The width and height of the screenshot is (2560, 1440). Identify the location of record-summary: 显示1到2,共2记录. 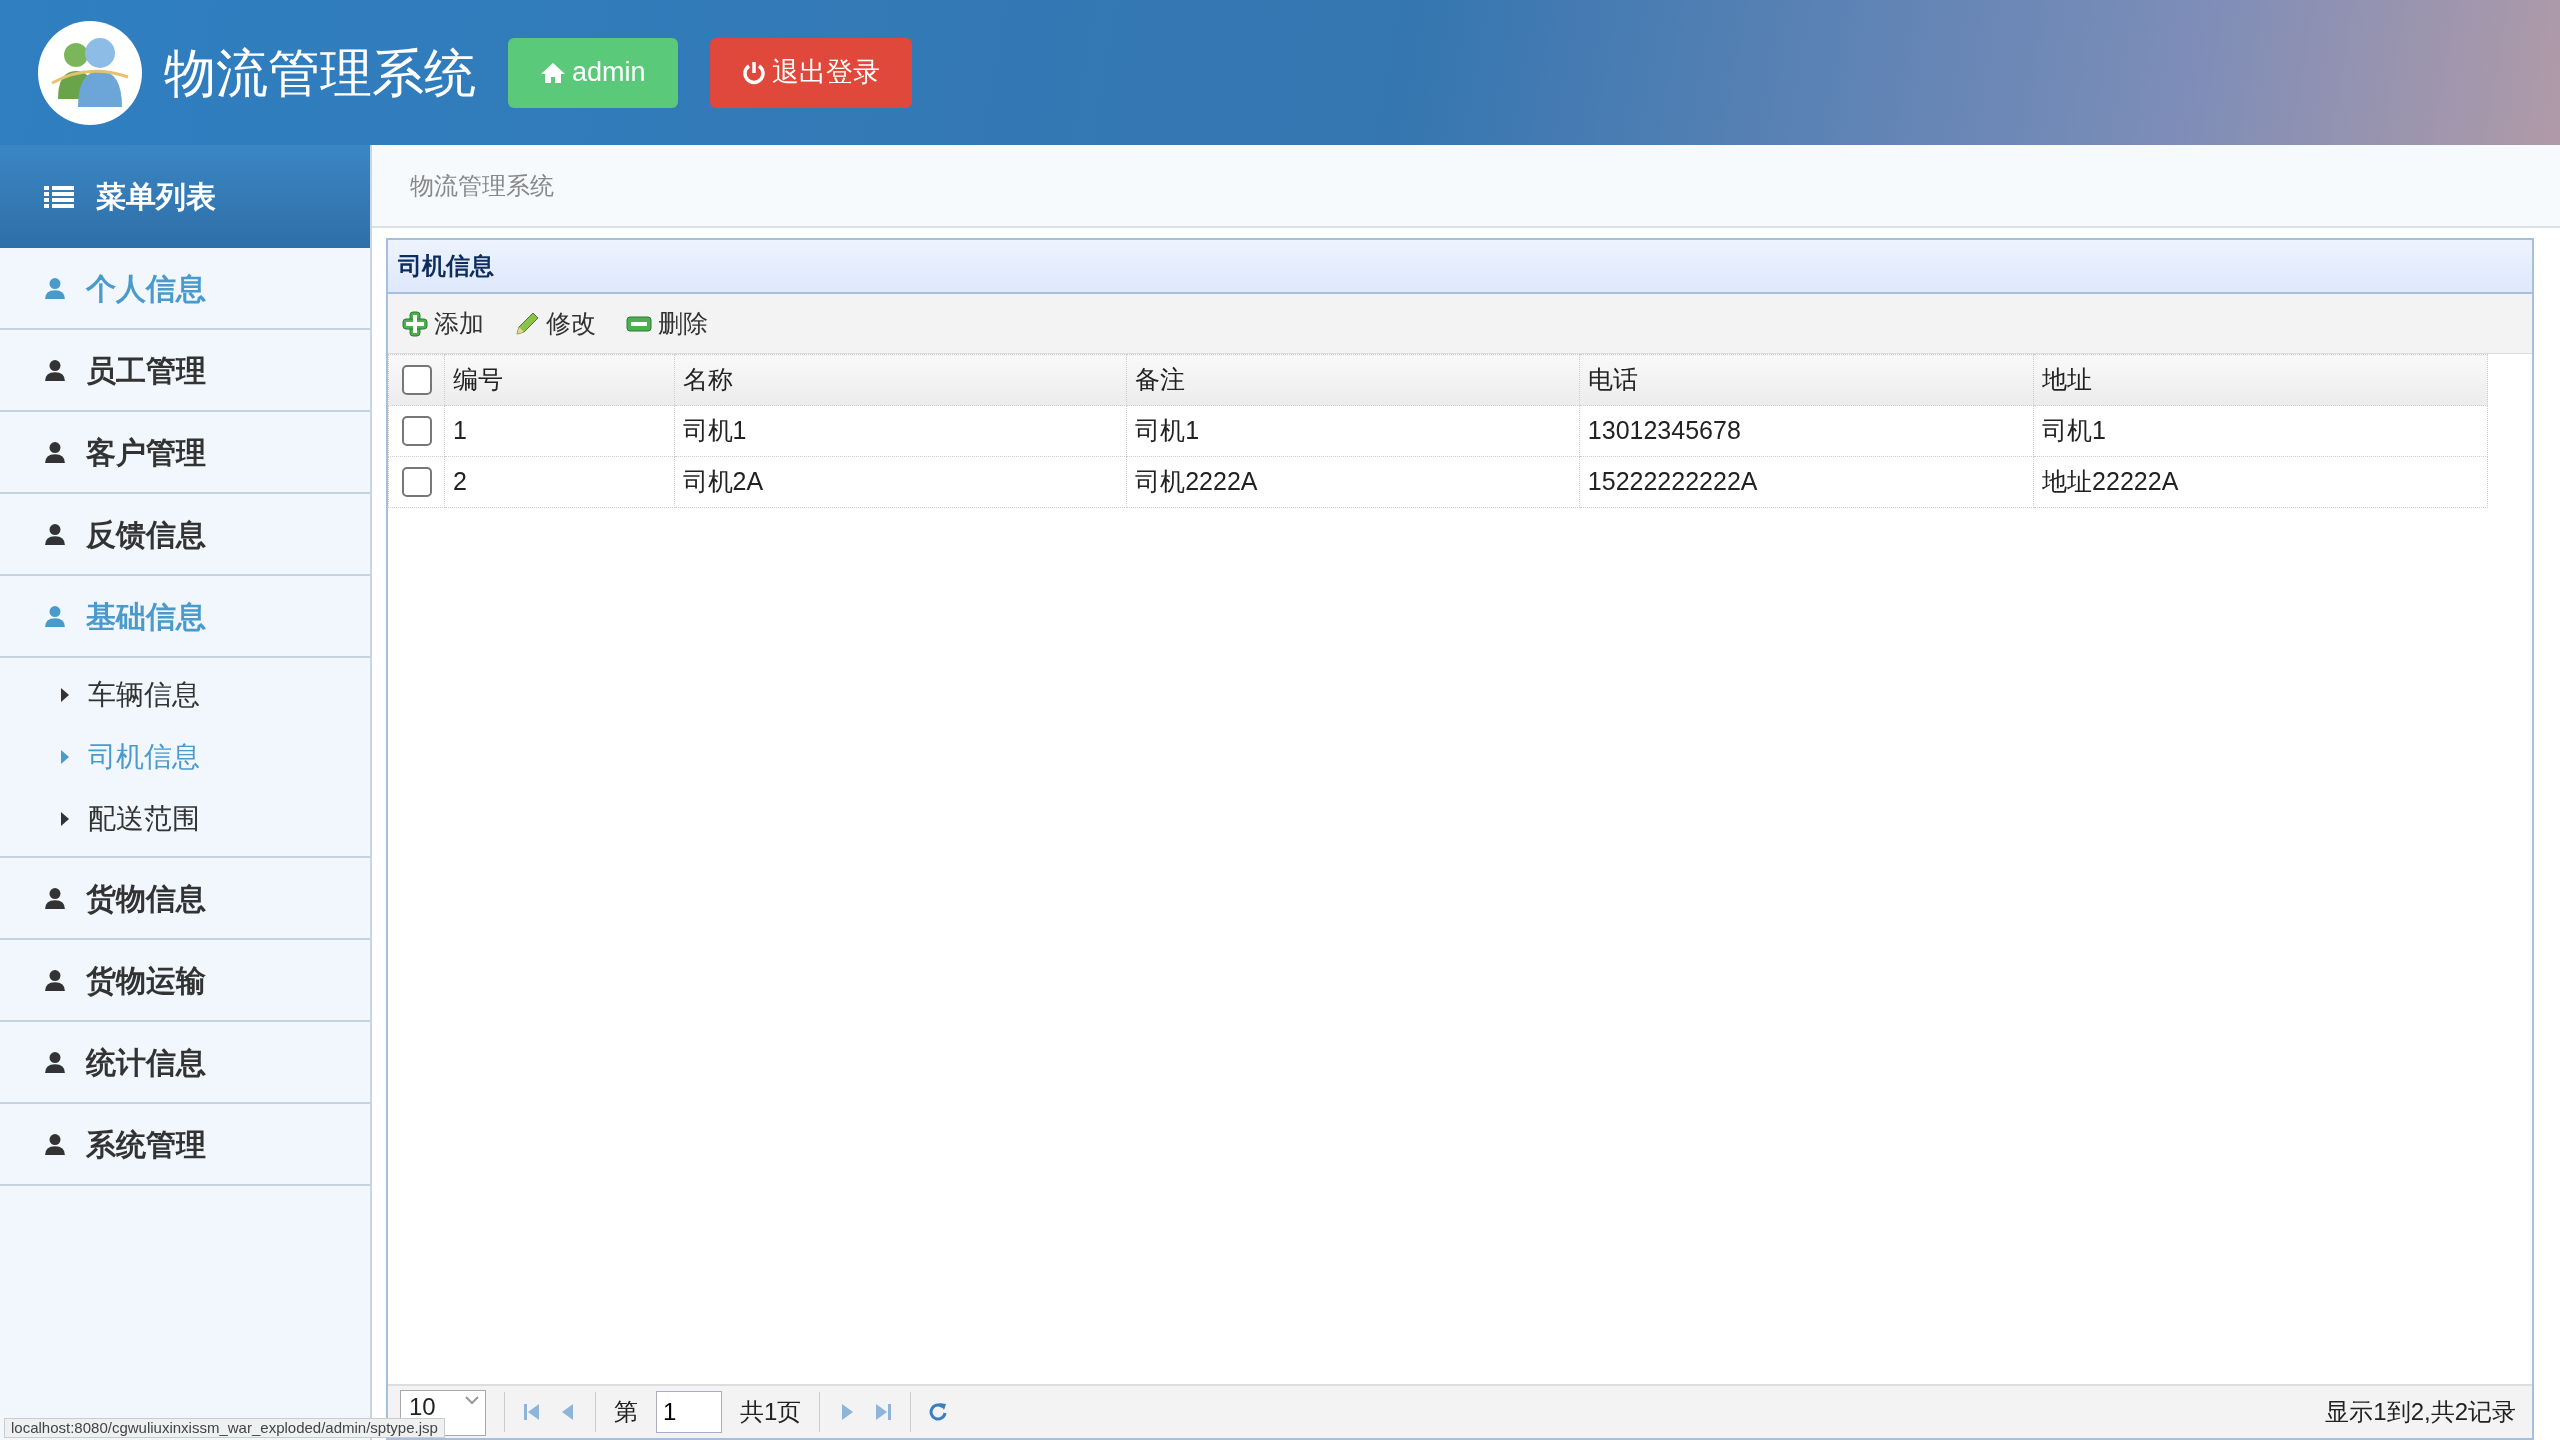
(2420, 1412).